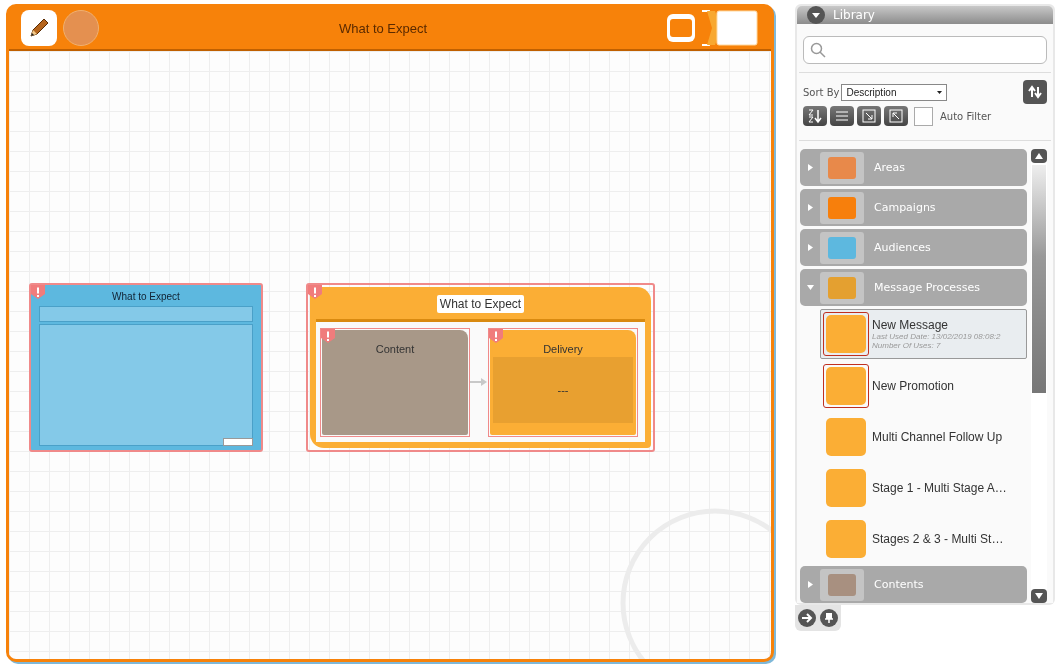  I want to click on scroll-up-button, so click(1039, 156).